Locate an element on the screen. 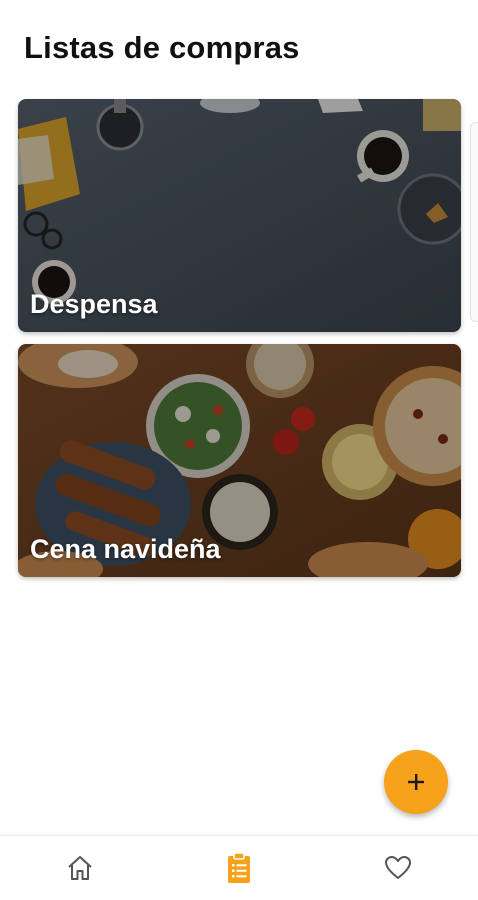  nav-item-lists is located at coordinates (239, 868).